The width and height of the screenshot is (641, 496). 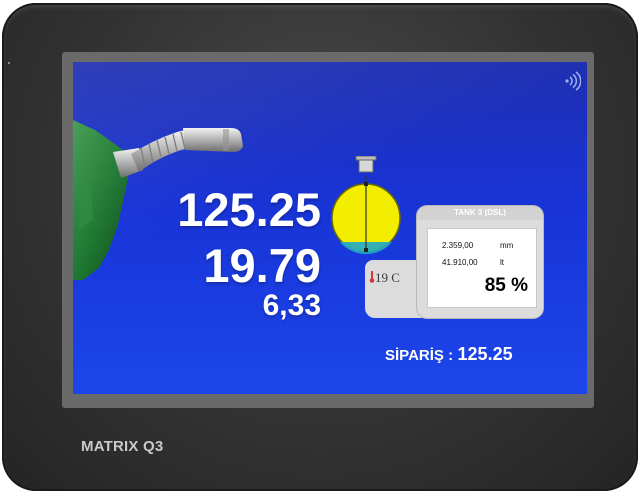 I want to click on order-value: 125.25, so click(x=485, y=354).